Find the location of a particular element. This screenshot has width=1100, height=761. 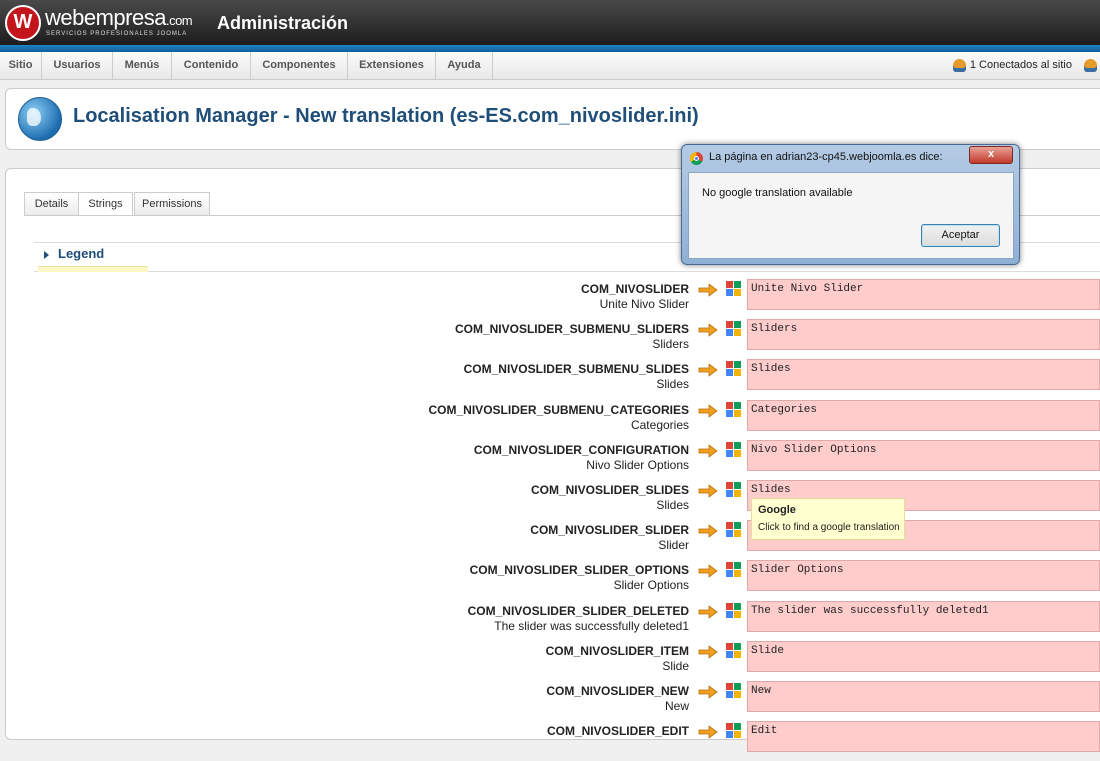

string-original: Slide is located at coordinates (675, 665).